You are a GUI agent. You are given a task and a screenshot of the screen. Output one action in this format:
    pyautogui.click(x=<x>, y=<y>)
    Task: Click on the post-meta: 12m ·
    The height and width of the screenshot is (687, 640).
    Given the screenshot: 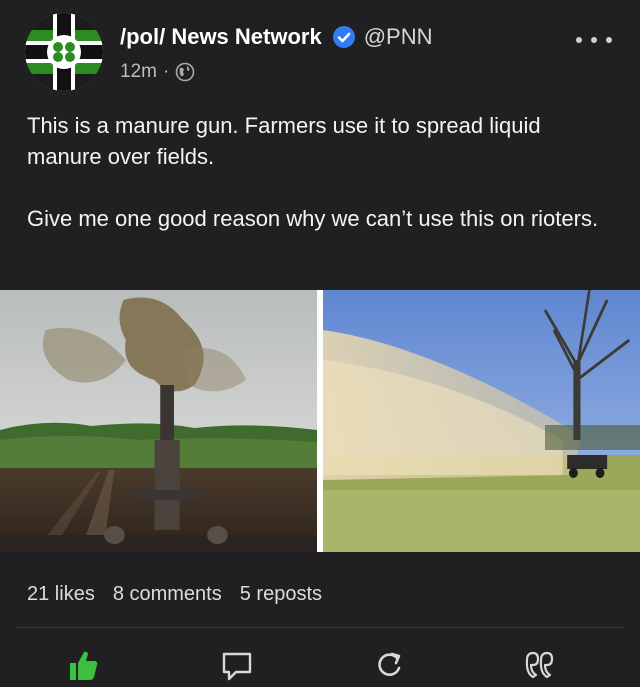 What is the action you would take?
    pyautogui.click(x=157, y=72)
    